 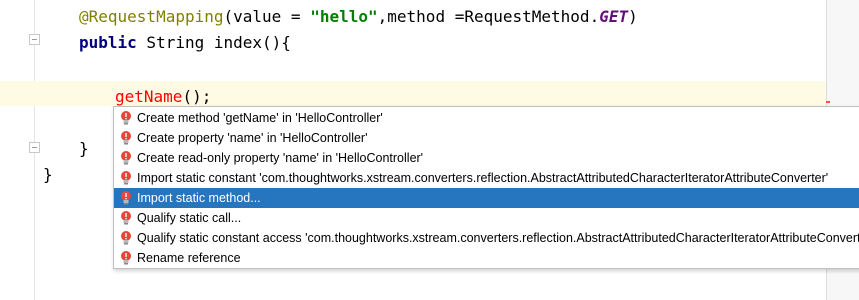 I want to click on code-token: String index(){, so click(x=213, y=42).